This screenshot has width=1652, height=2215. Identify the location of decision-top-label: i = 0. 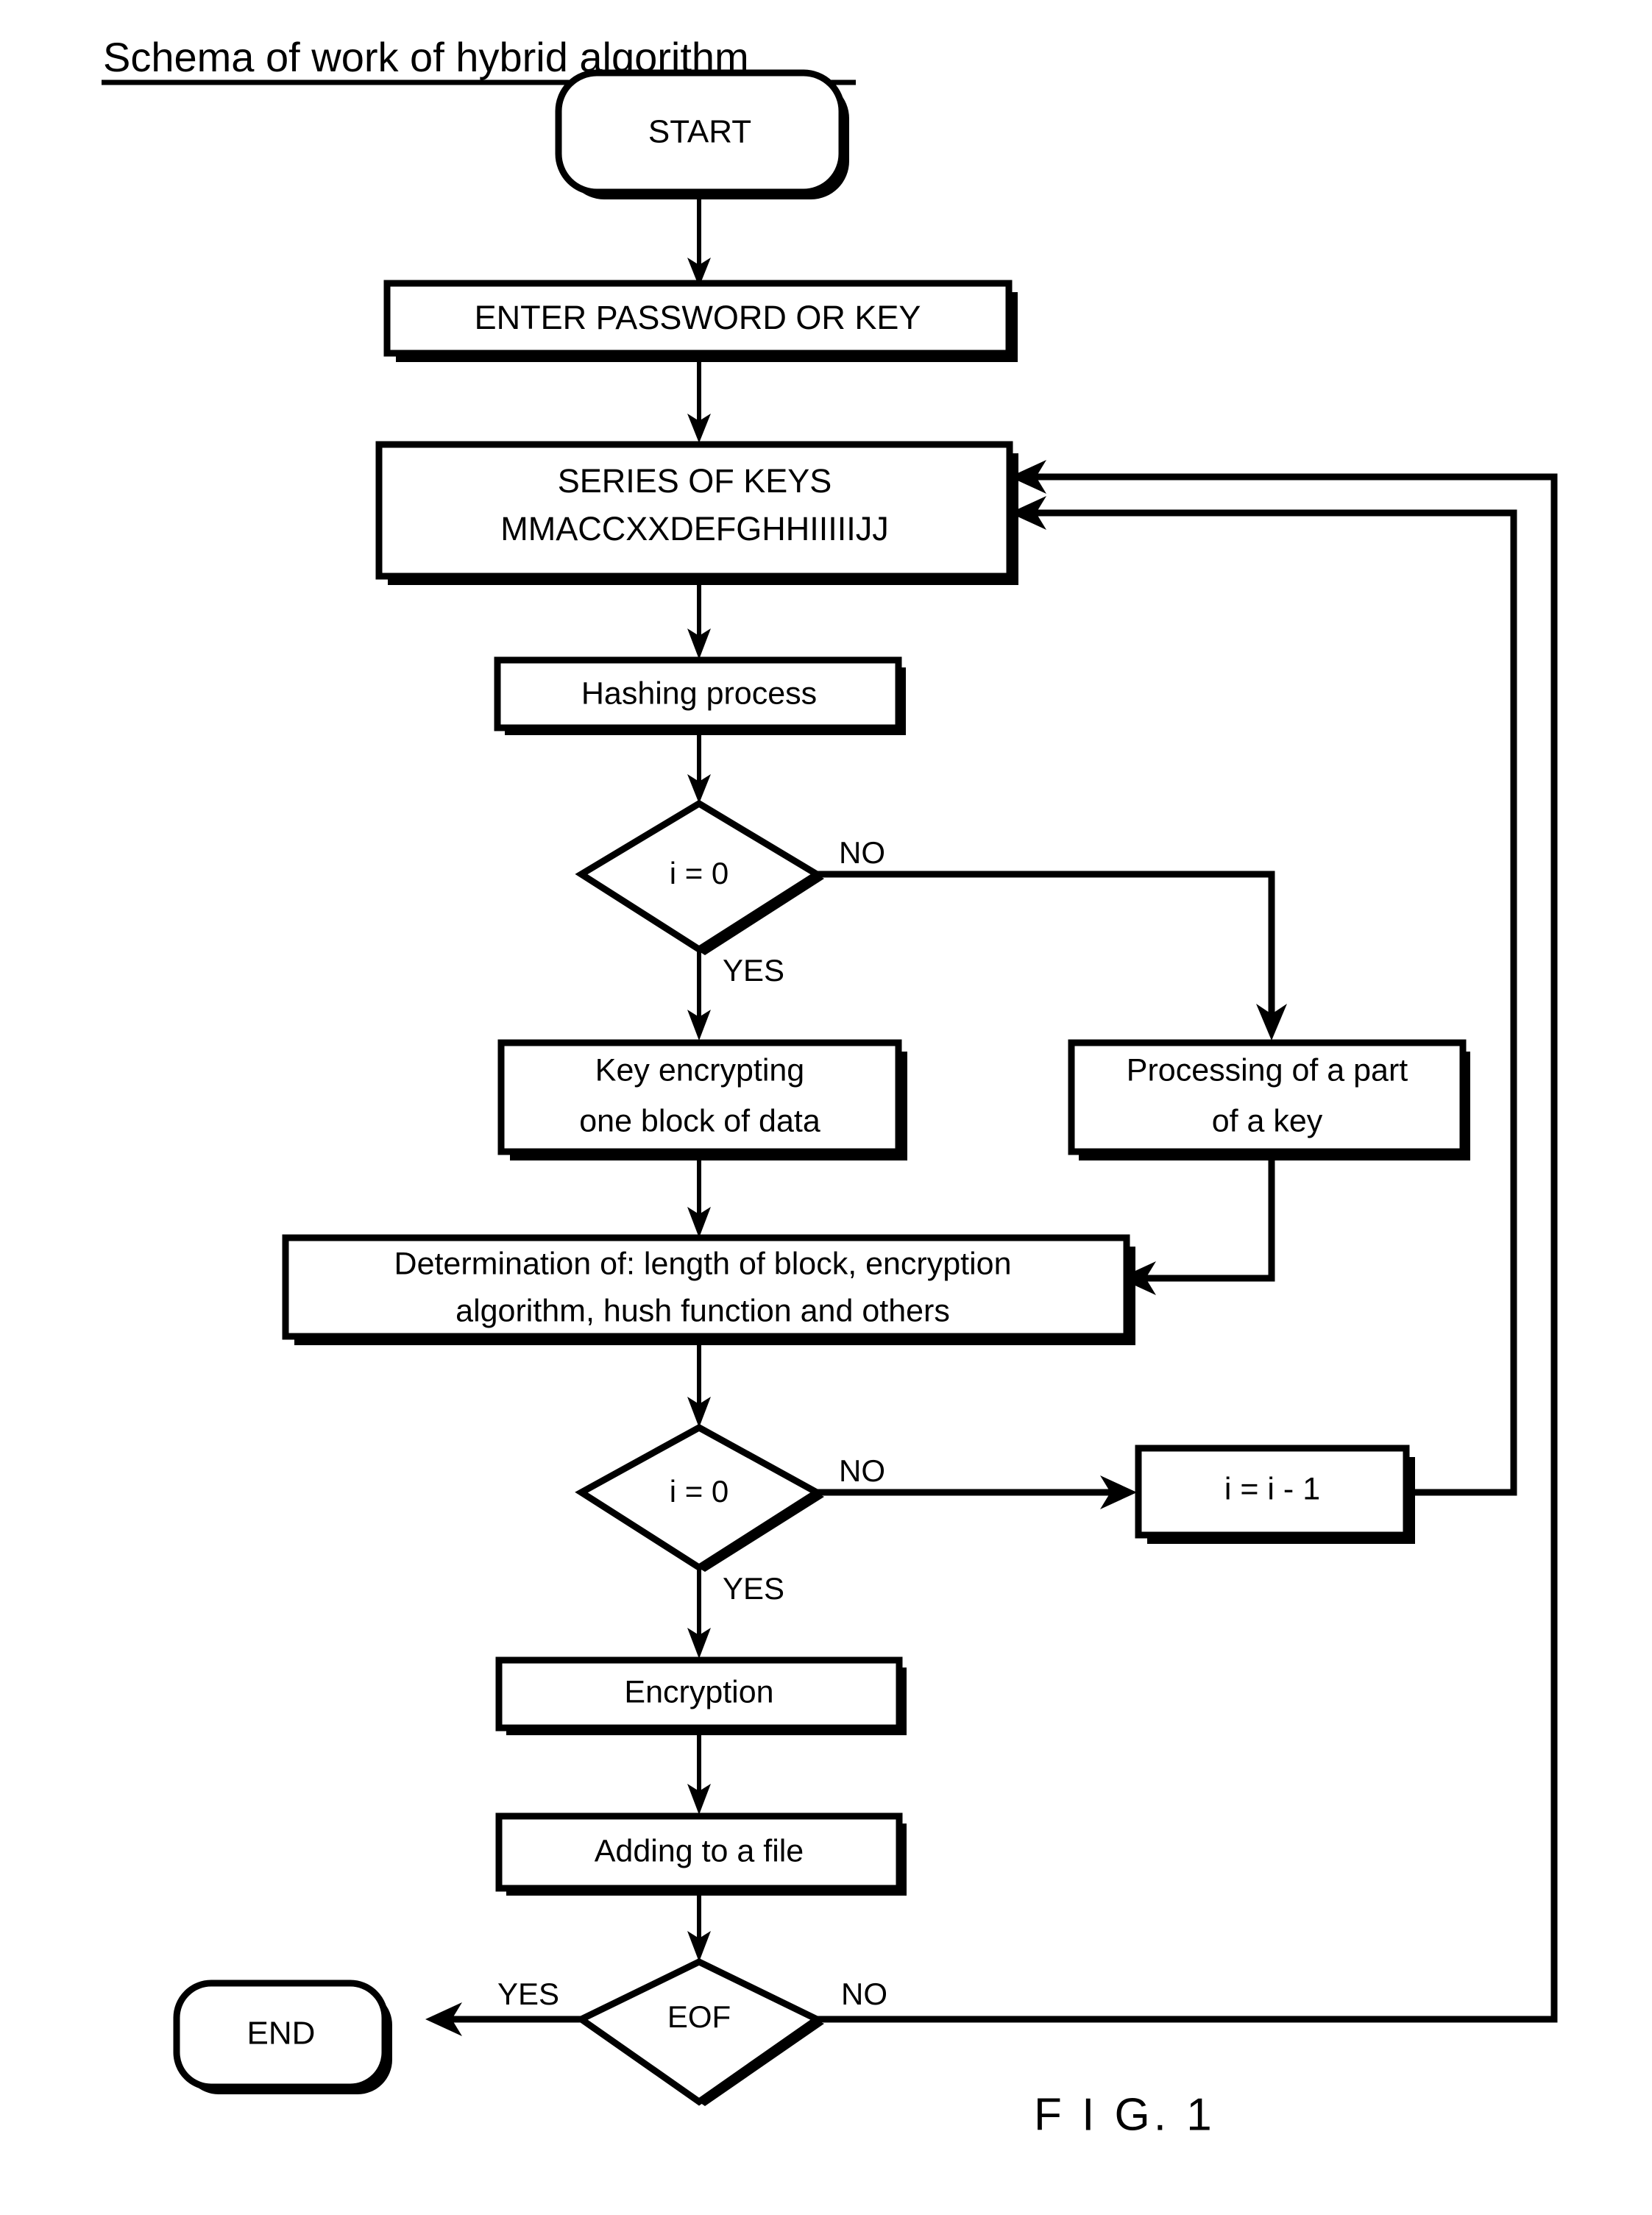
(699, 873).